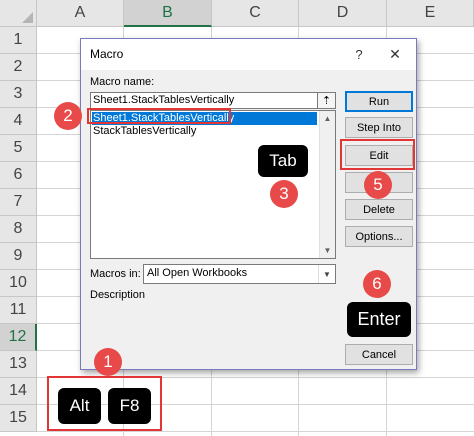 The width and height of the screenshot is (474, 436). Describe the element at coordinates (18, 67) in the screenshot. I see `row-header-2: 2` at that location.